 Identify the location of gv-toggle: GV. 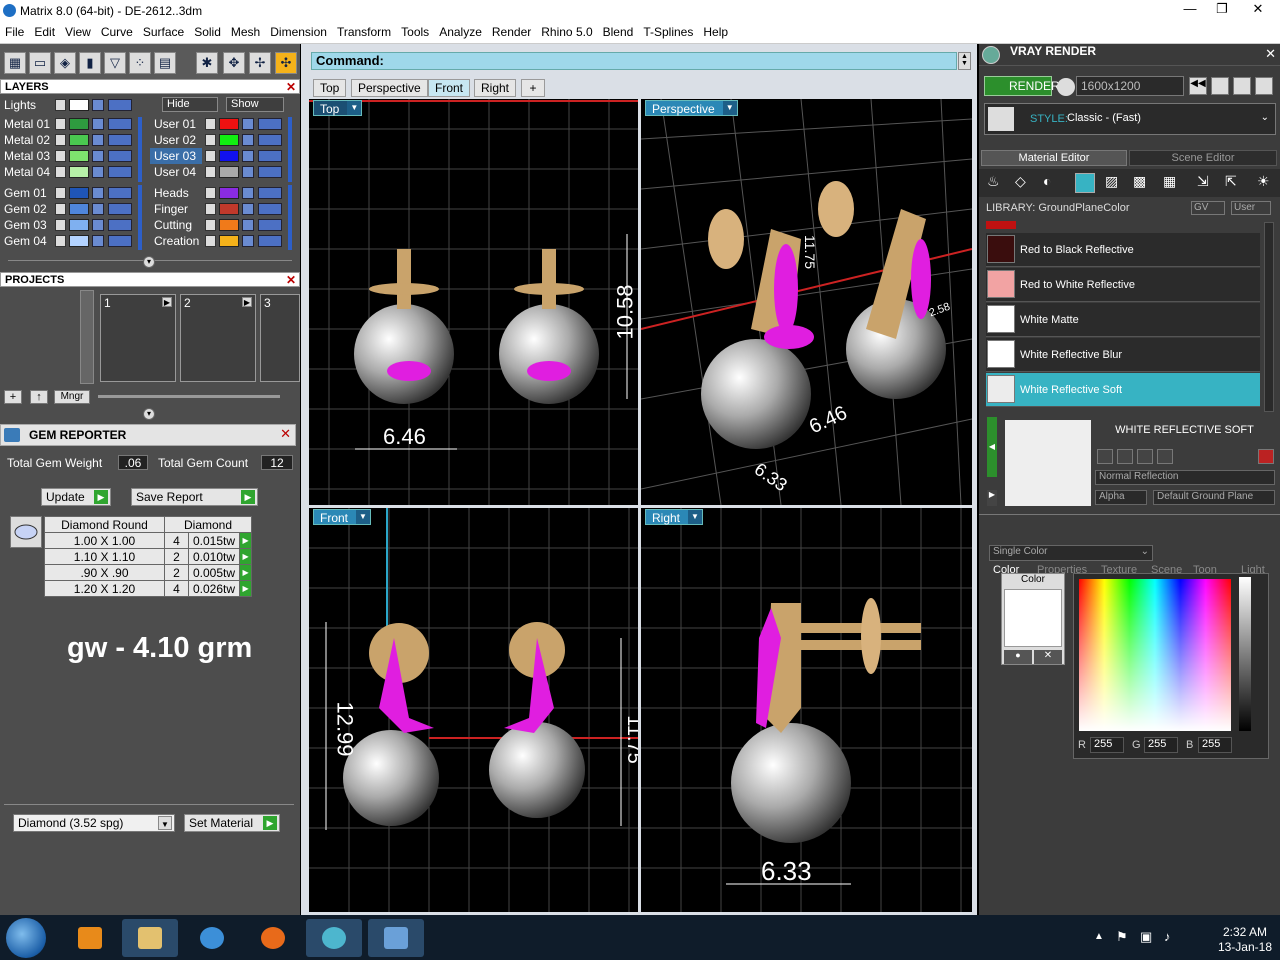
(1208, 208).